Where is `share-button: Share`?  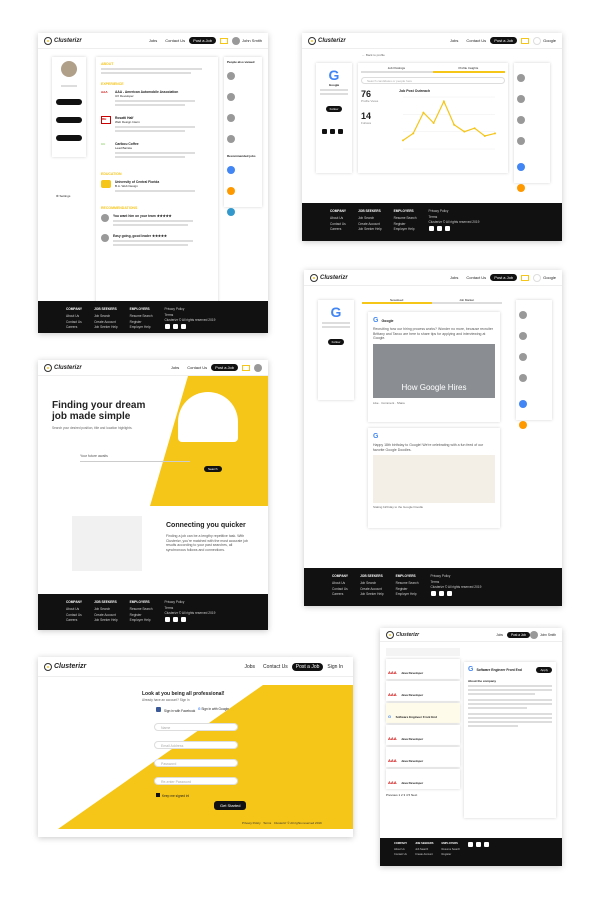 share-button: Share is located at coordinates (401, 403).